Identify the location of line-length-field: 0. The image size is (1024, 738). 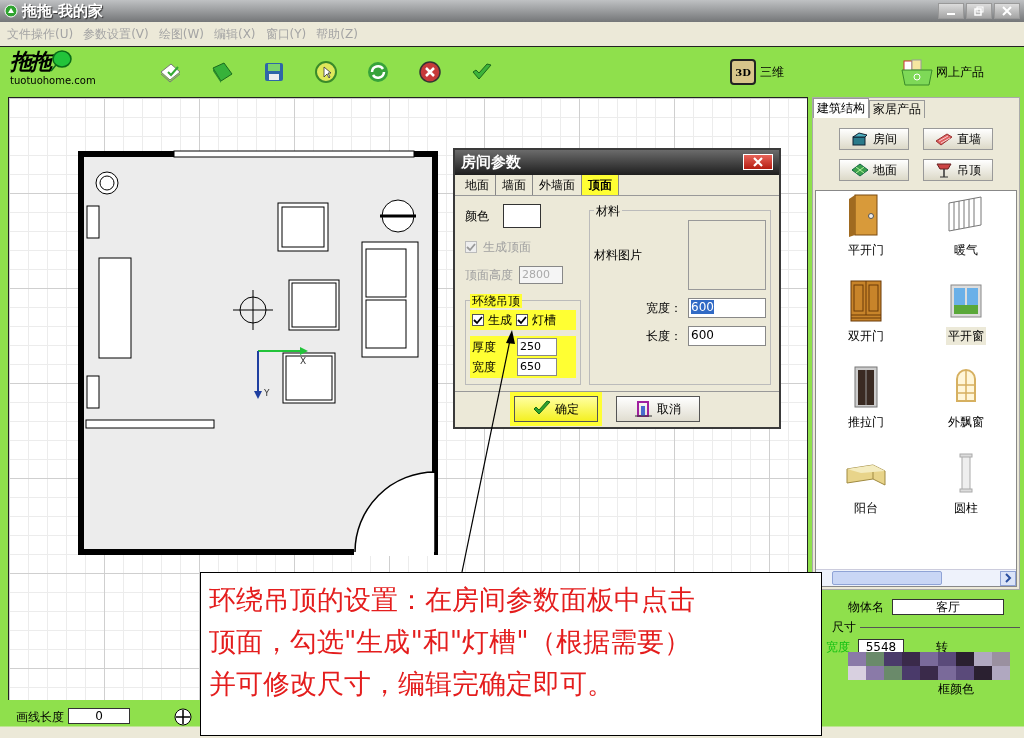
(99, 716).